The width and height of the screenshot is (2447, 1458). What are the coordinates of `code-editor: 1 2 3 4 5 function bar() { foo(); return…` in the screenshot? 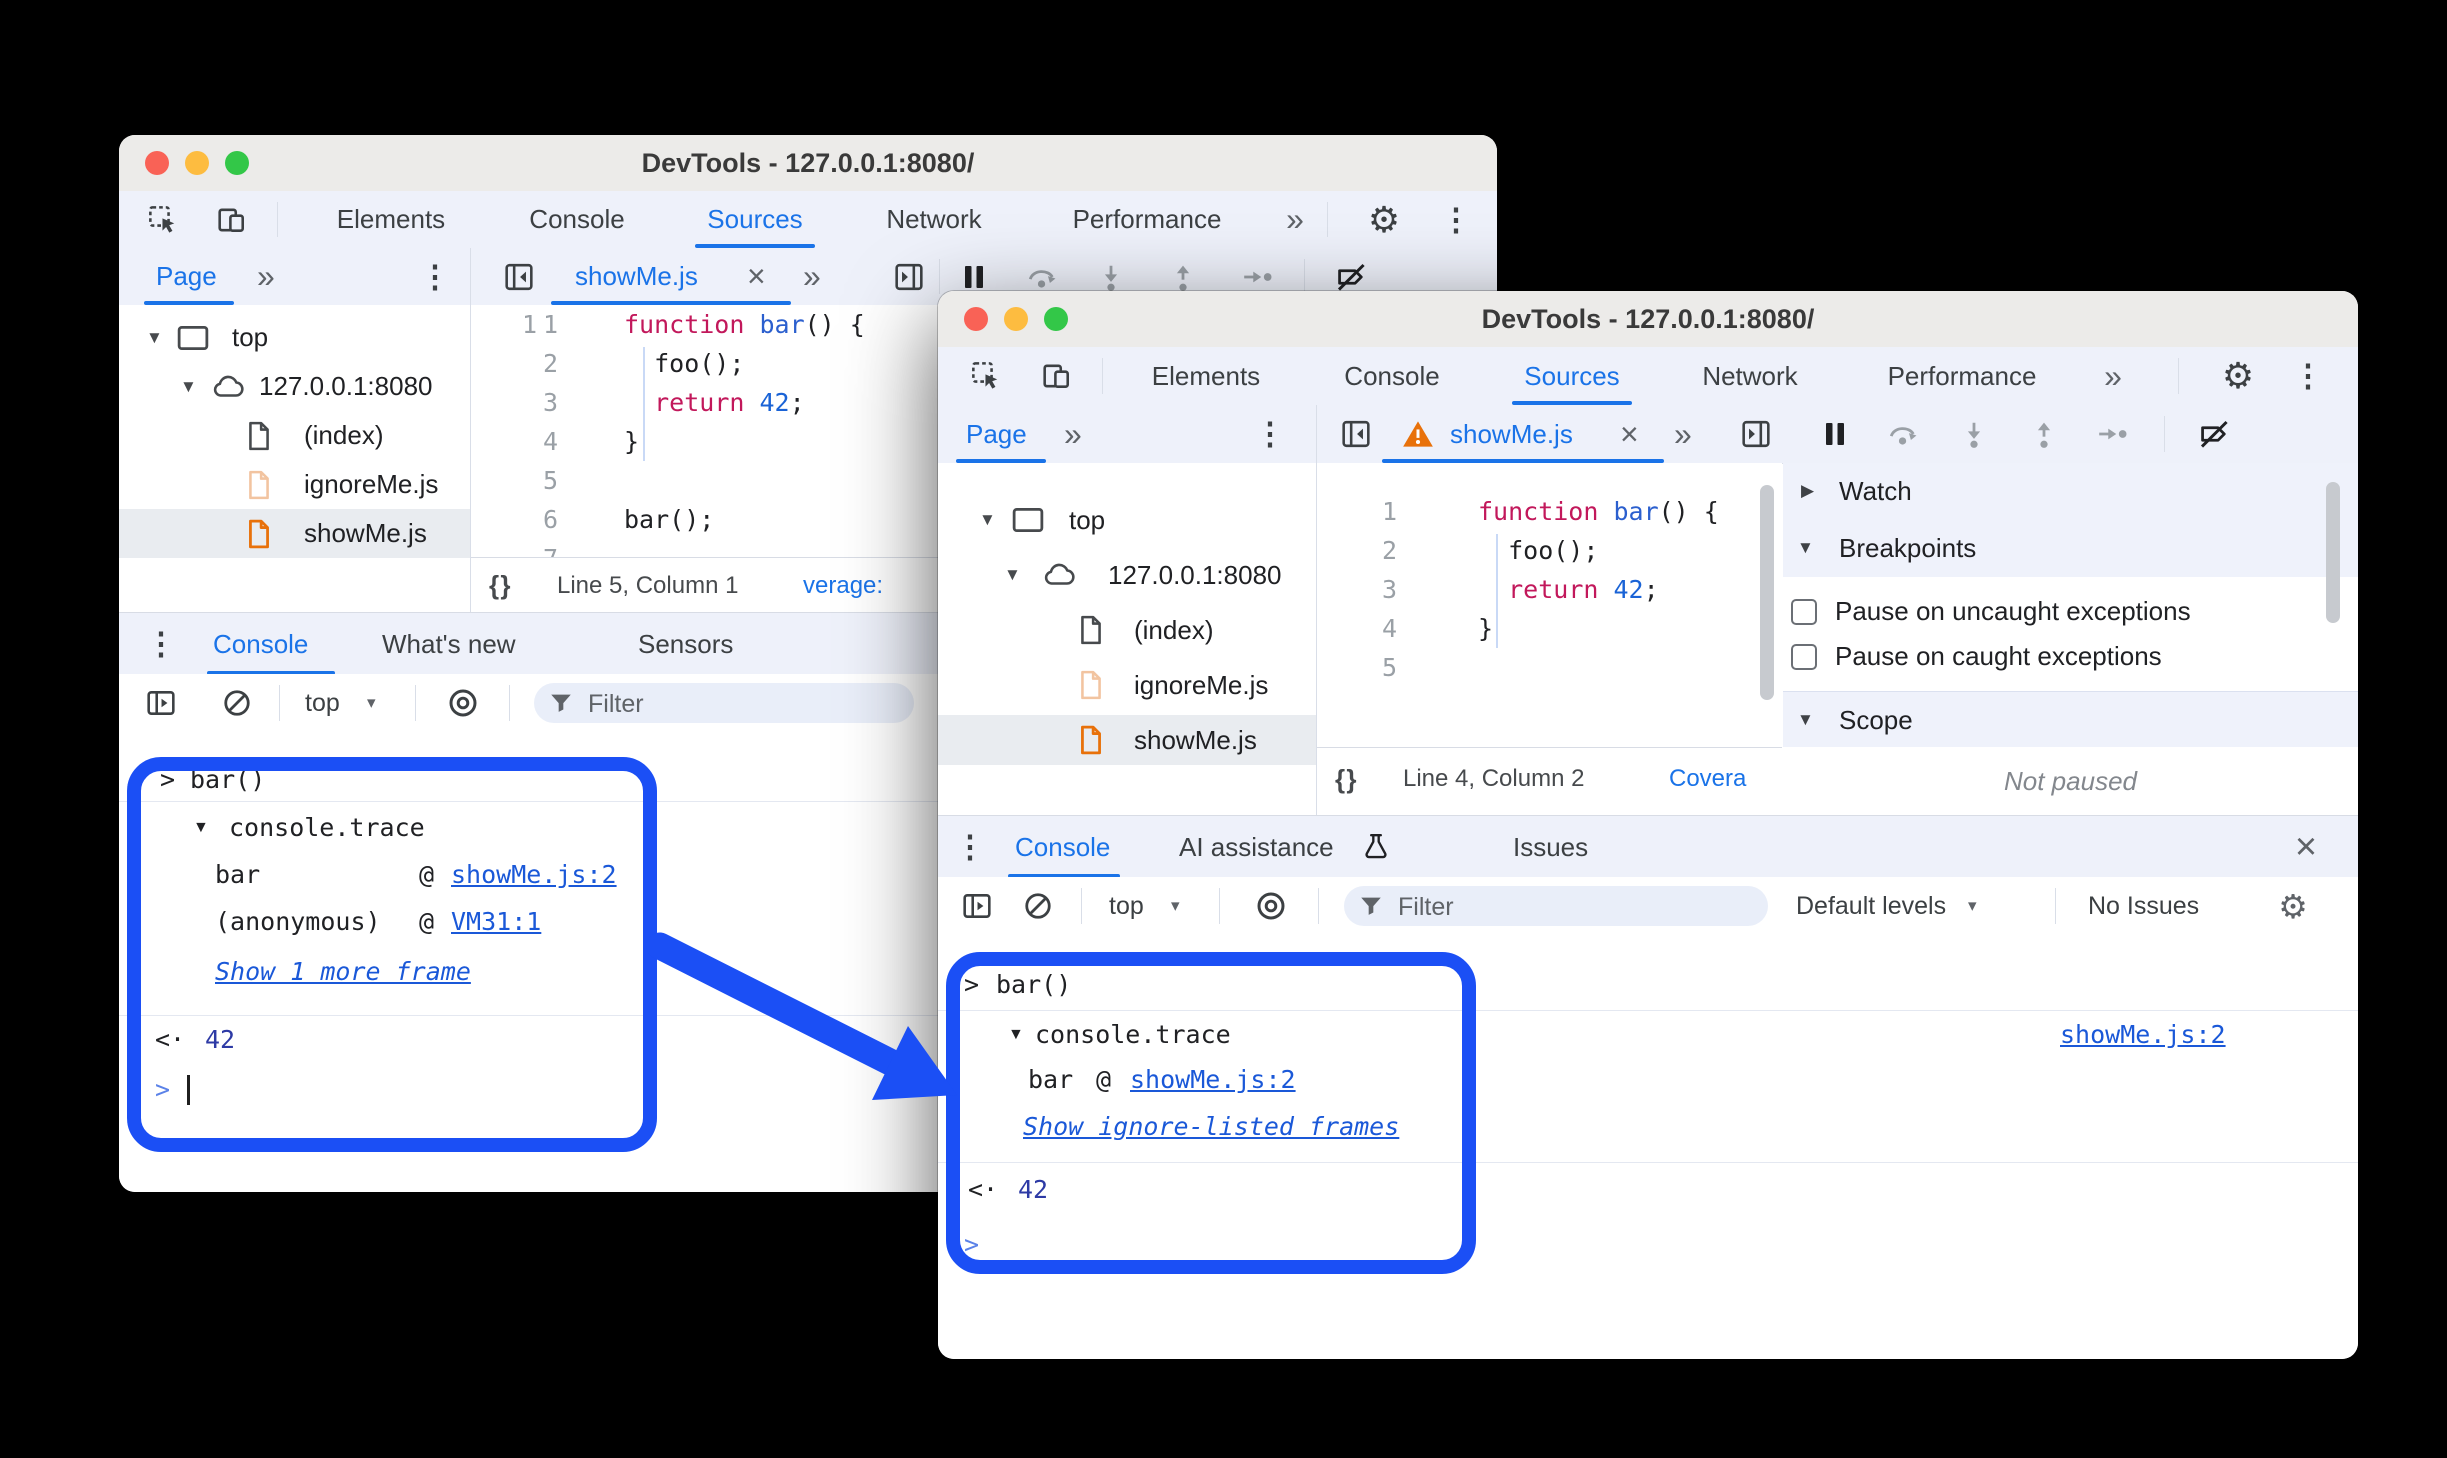 It's located at (1549, 605).